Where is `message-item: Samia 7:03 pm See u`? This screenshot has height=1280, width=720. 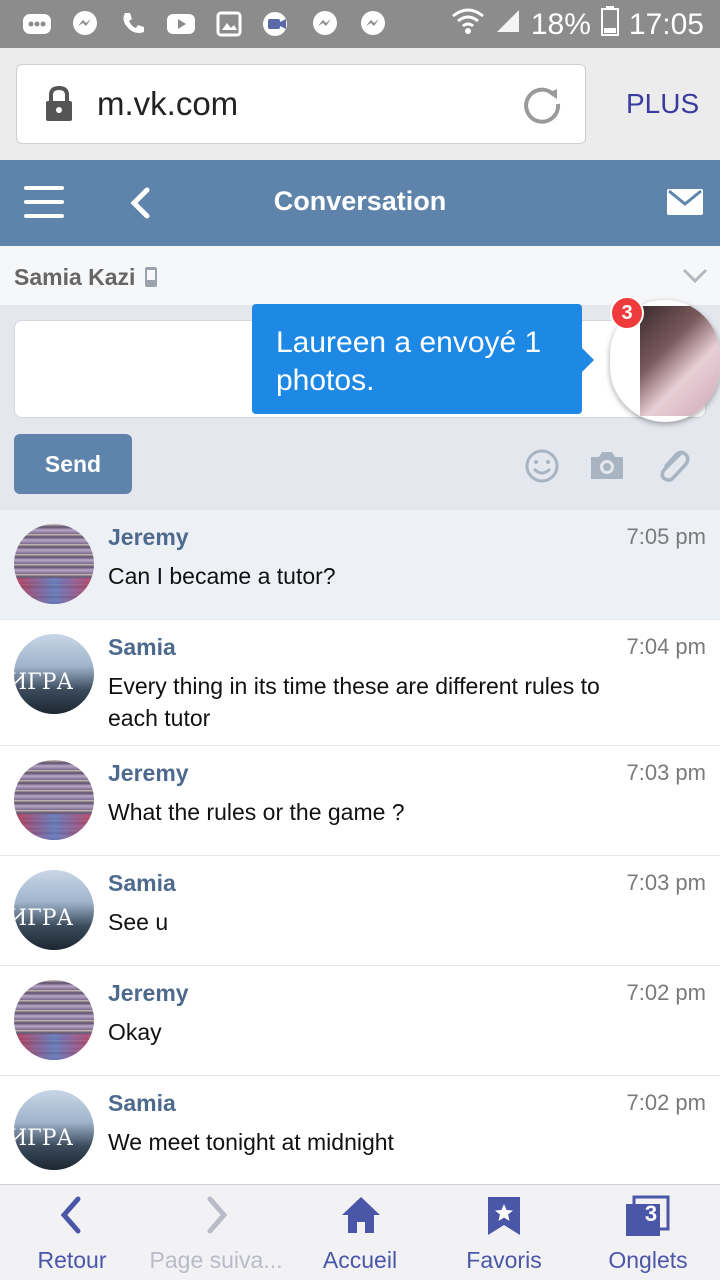 message-item: Samia 7:03 pm See u is located at coordinates (360, 911).